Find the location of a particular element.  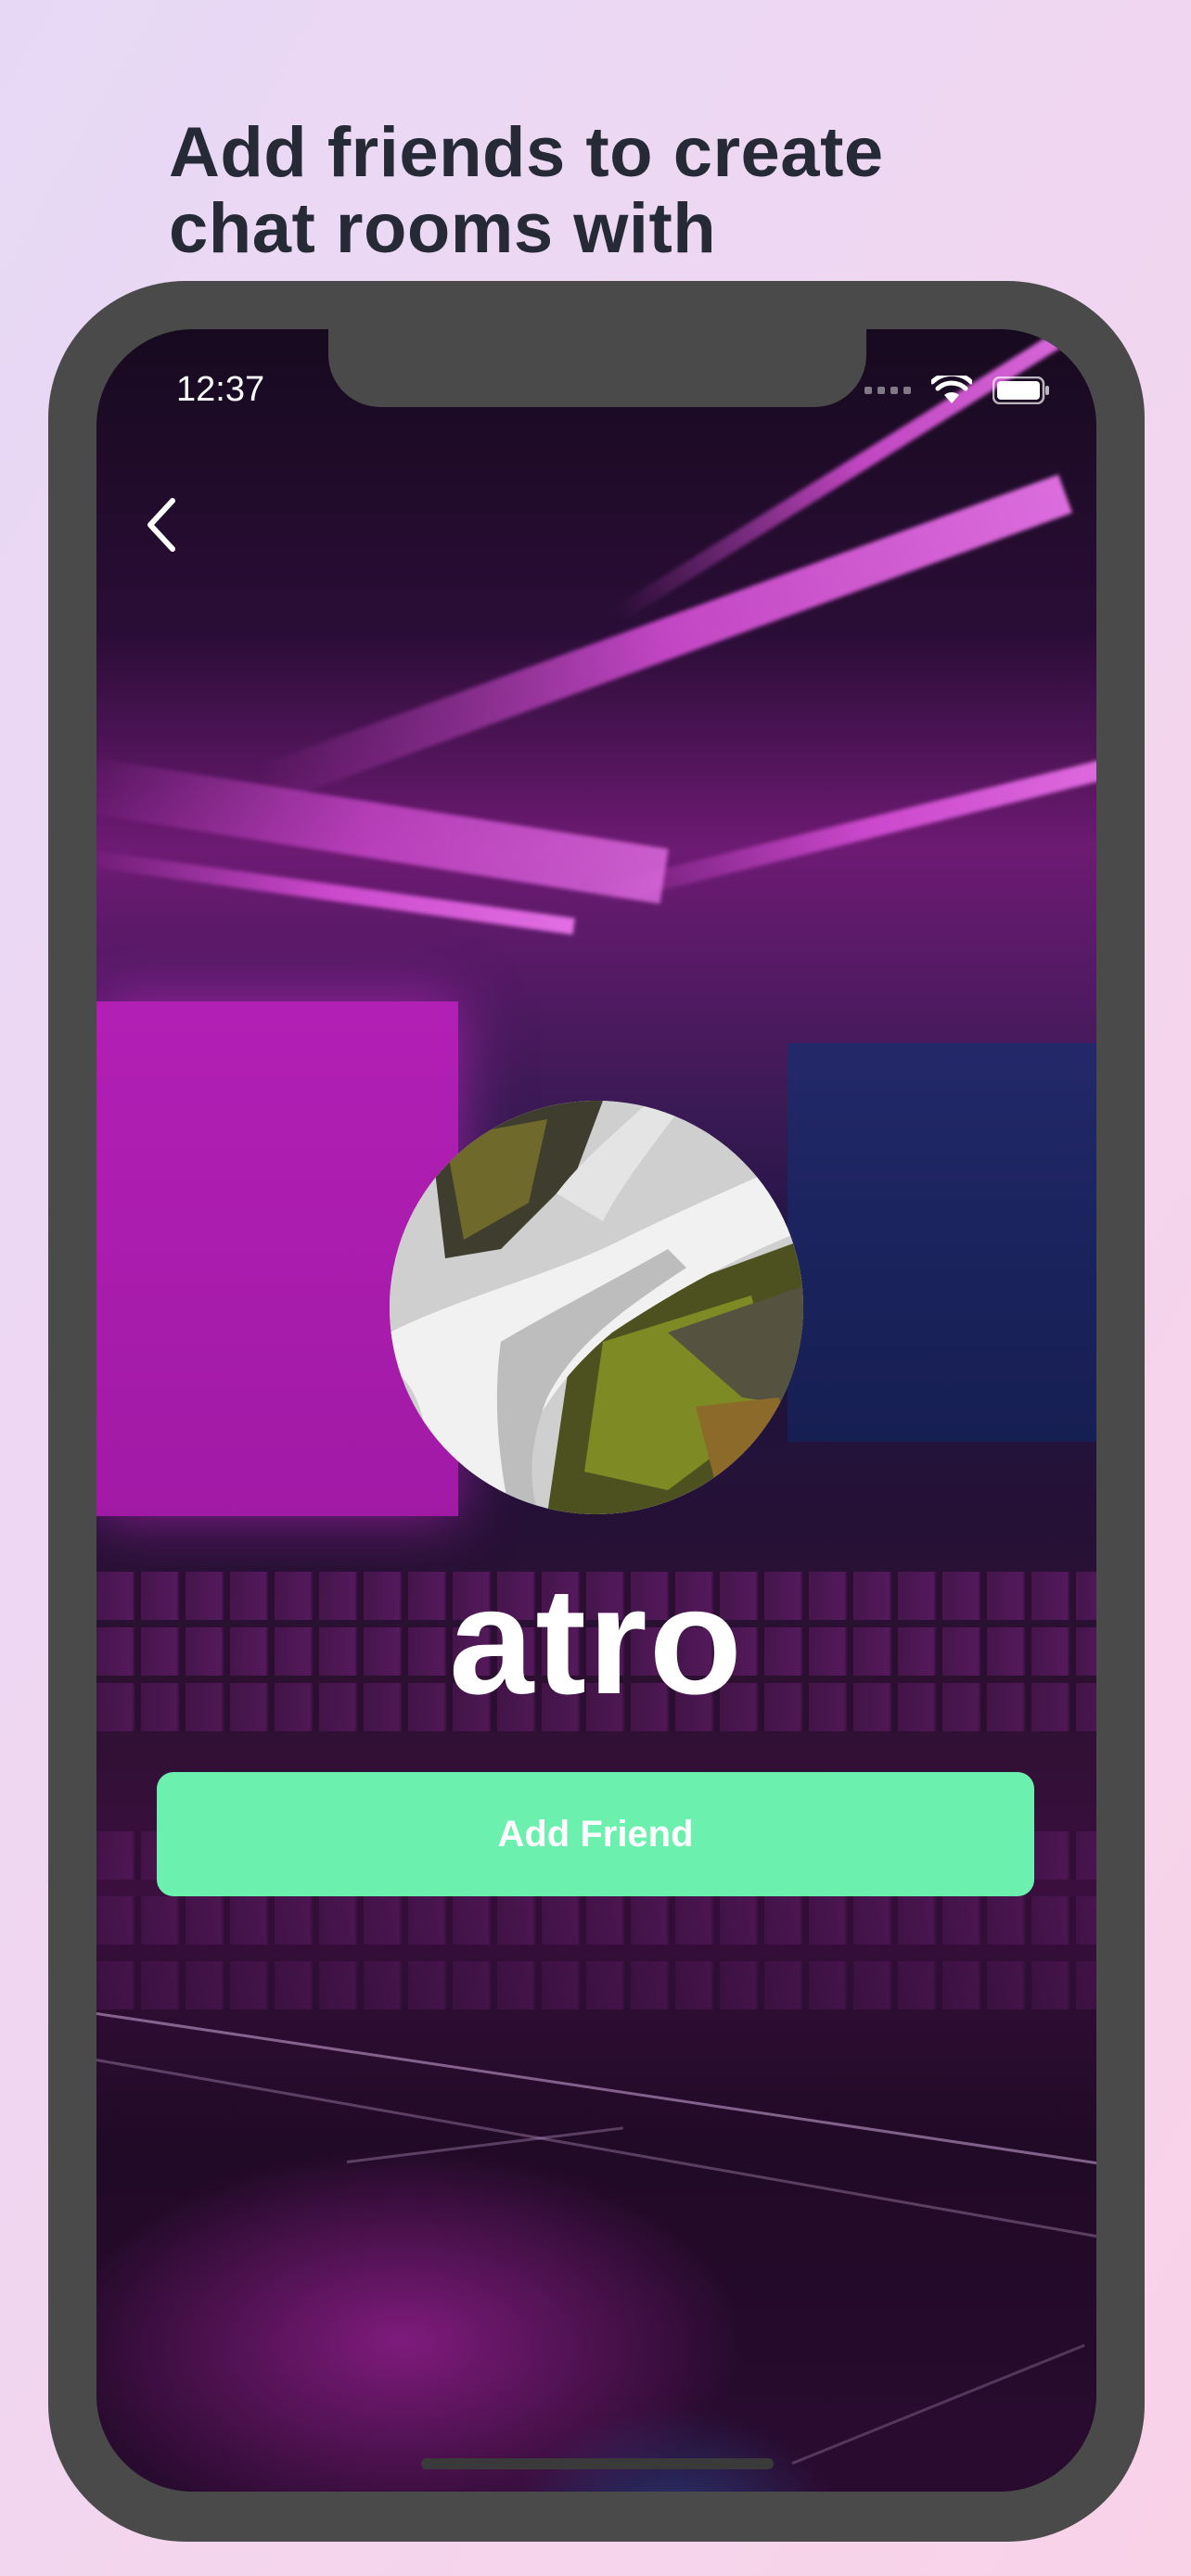

home-indicator is located at coordinates (597, 2463).